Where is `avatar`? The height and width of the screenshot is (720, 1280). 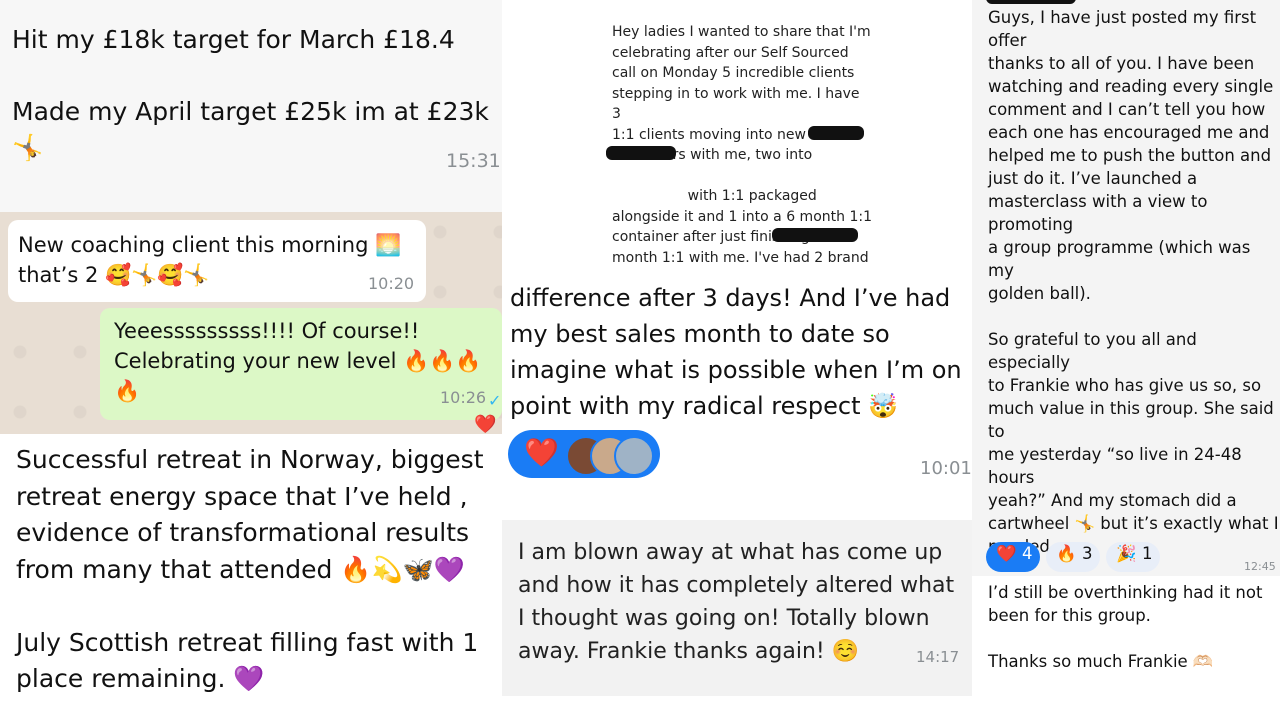 avatar is located at coordinates (634, 456).